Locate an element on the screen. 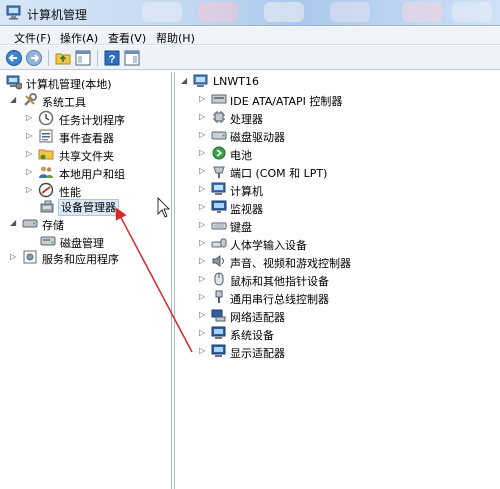  tree-node-shared-folders: ▷ 共享文件夹 is located at coordinates (96, 154).